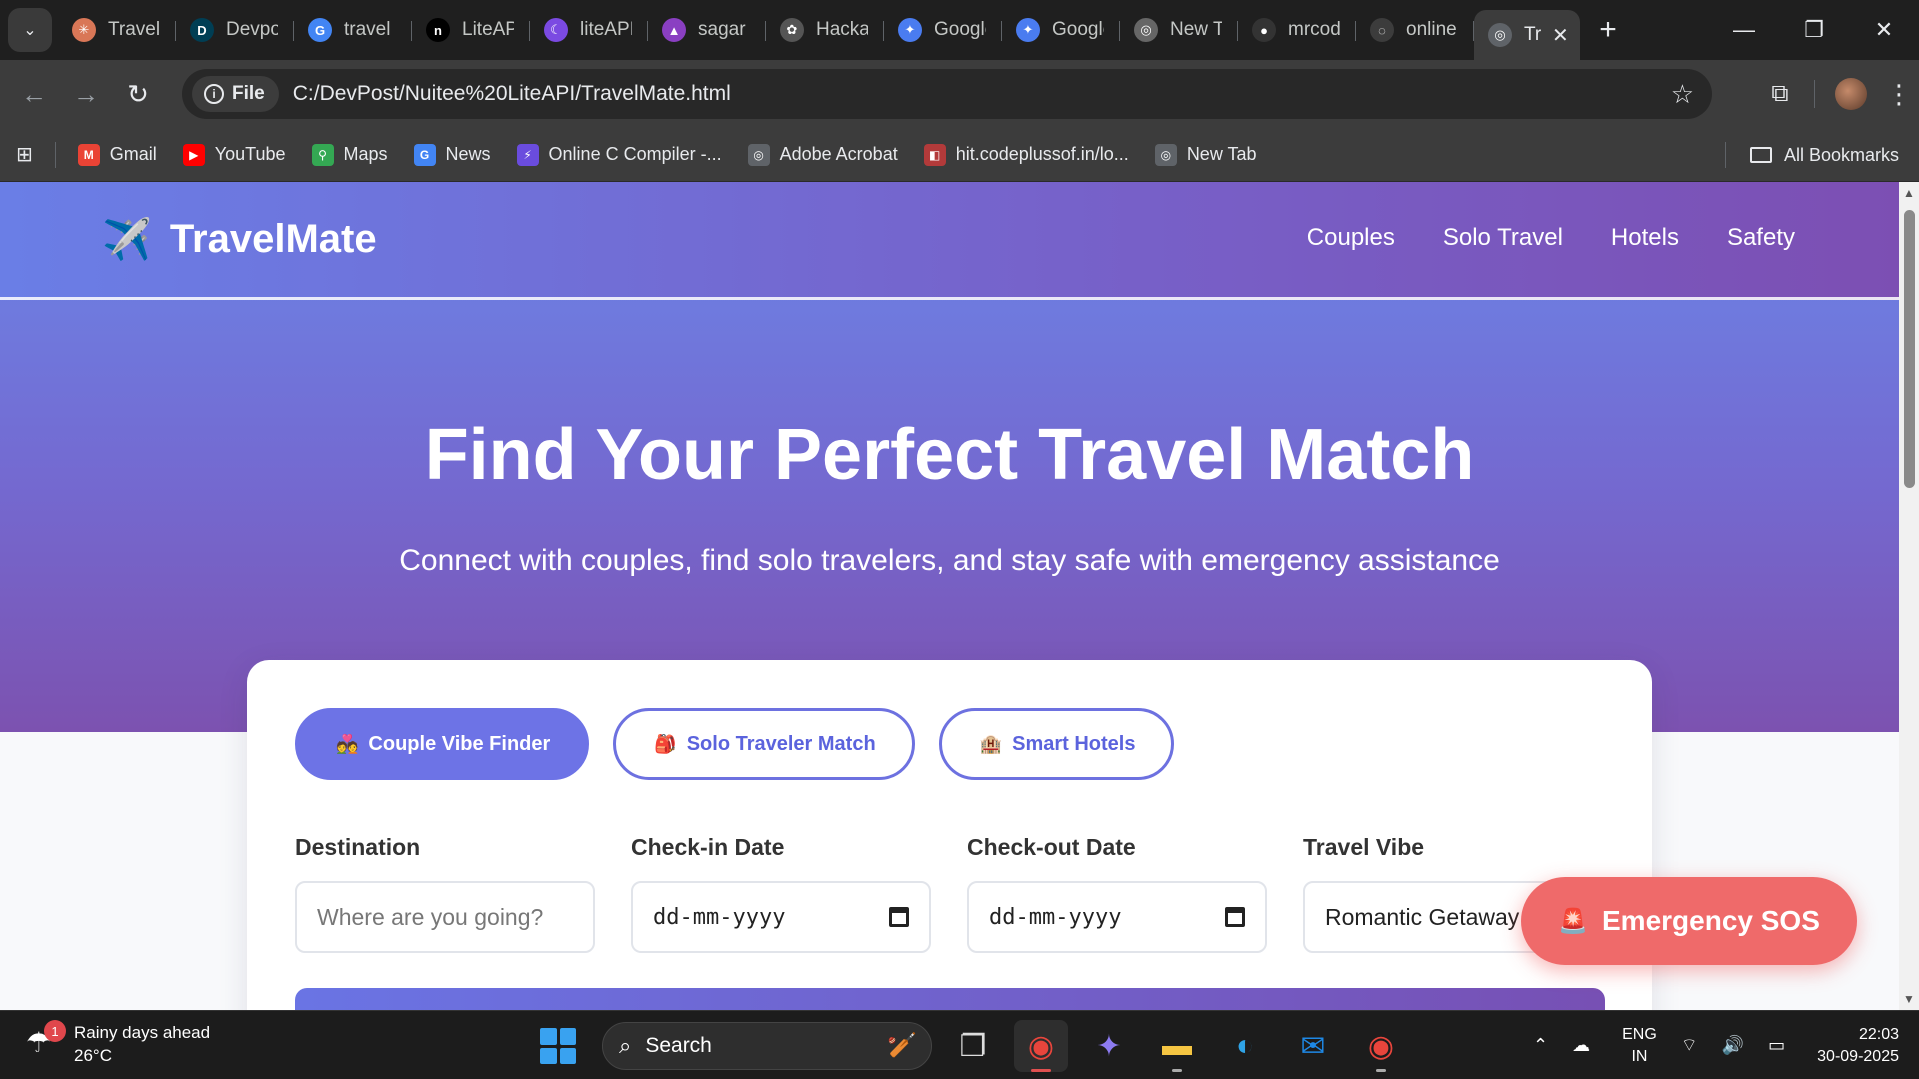 This screenshot has height=1079, width=1919. Describe the element at coordinates (442, 744) in the screenshot. I see `tab-couple-vibe-finder: 💑 Couple Vibe Finder` at that location.